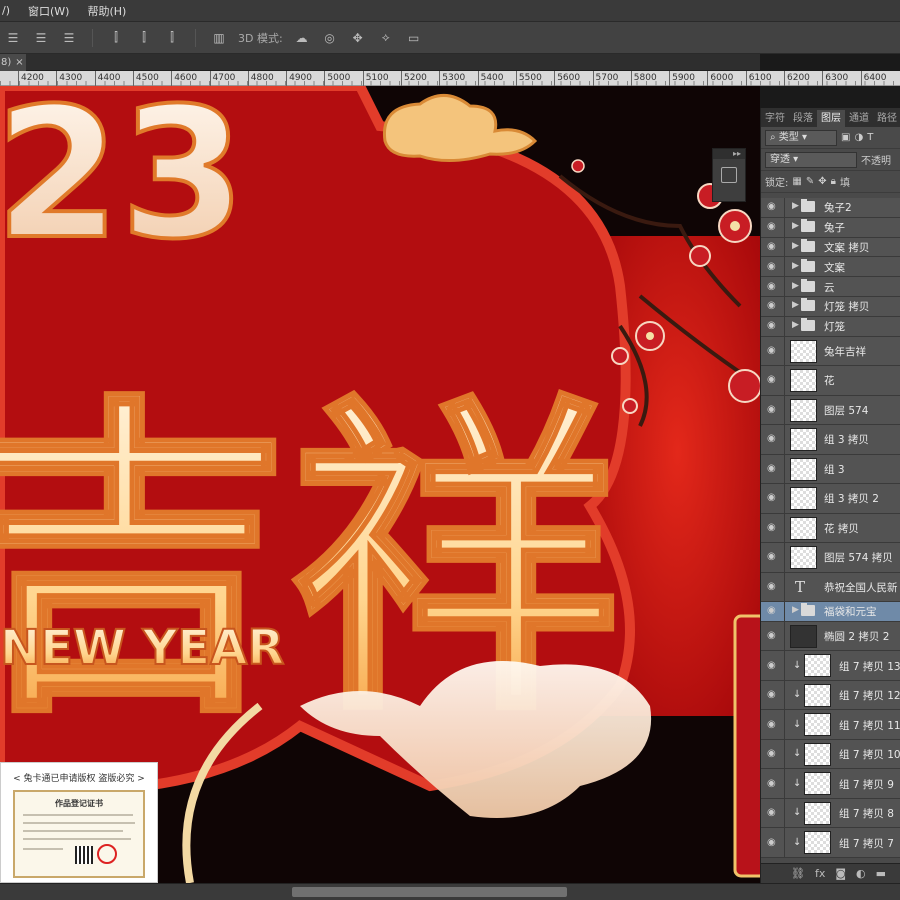 This screenshot has height=900, width=900. I want to click on align-bottom-icon: ☰, so click(69, 38).